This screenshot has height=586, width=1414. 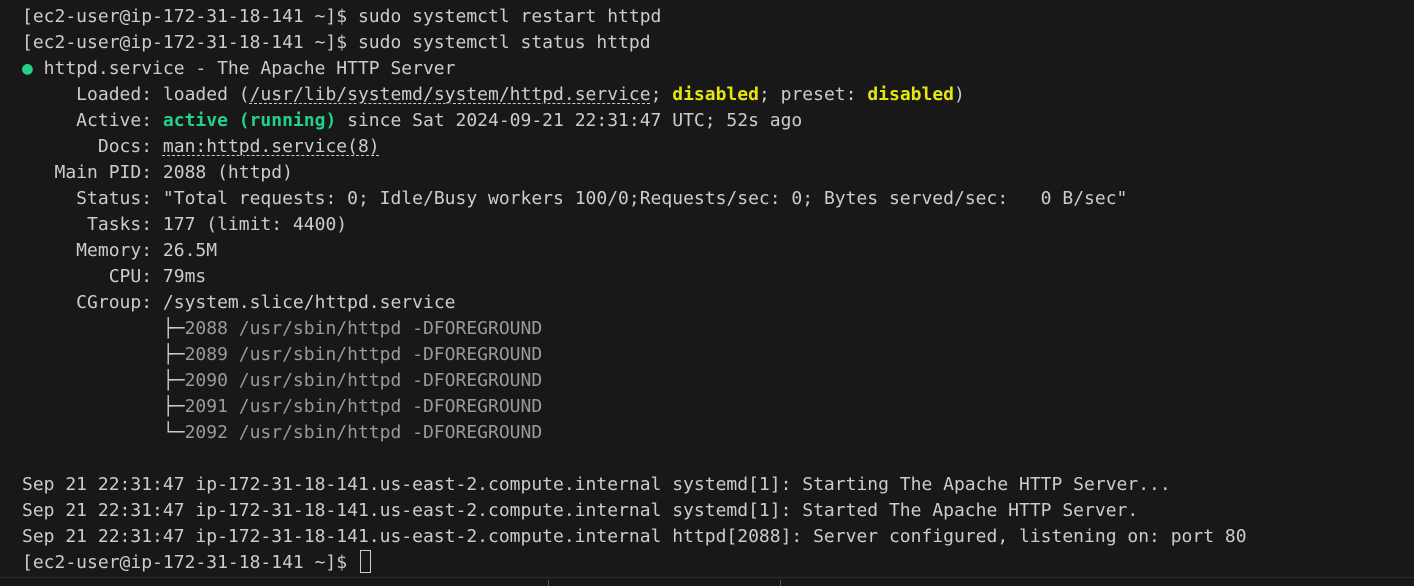 I want to click on loaded-prefix: loaded (, so click(x=206, y=94).